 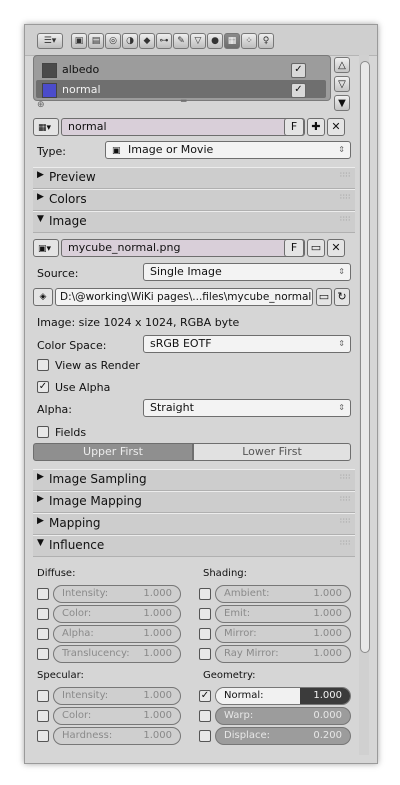 What do you see at coordinates (283, 594) in the screenshot?
I see `shading-ambient-slider: Ambient: 1.000` at bounding box center [283, 594].